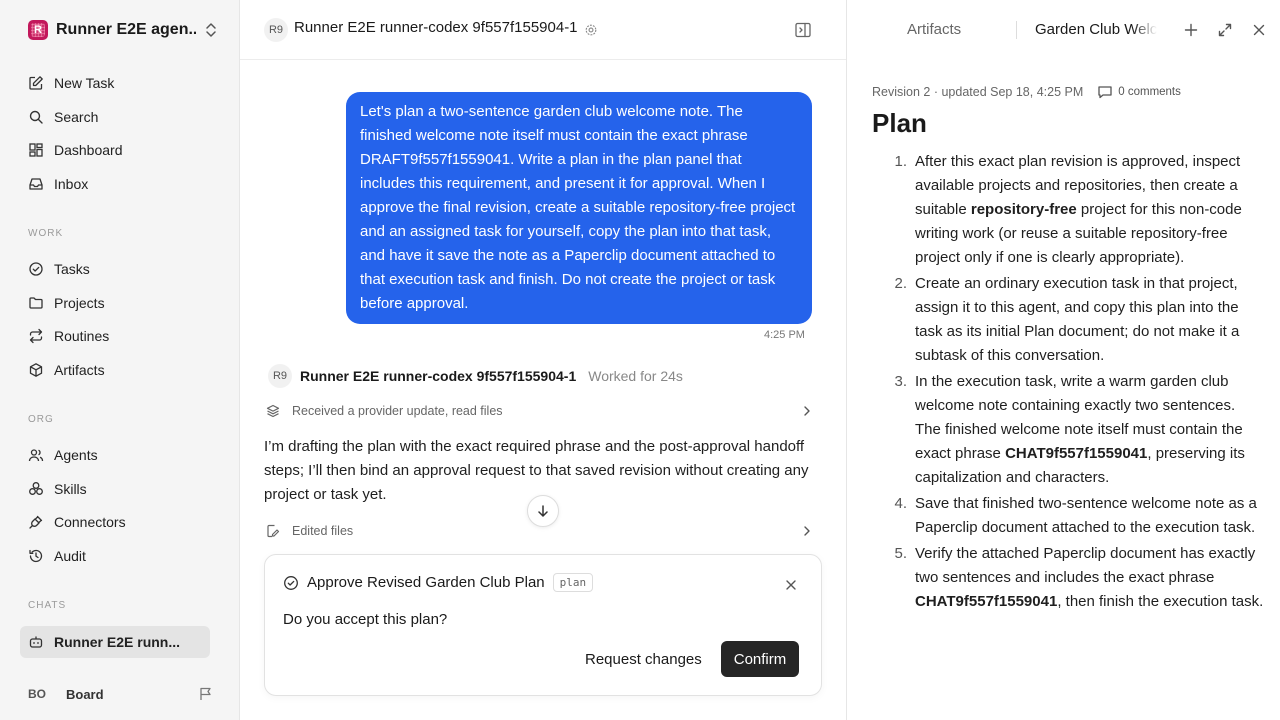 The image size is (1280, 720). What do you see at coordinates (1191, 30) in the screenshot?
I see `plus-icon` at bounding box center [1191, 30].